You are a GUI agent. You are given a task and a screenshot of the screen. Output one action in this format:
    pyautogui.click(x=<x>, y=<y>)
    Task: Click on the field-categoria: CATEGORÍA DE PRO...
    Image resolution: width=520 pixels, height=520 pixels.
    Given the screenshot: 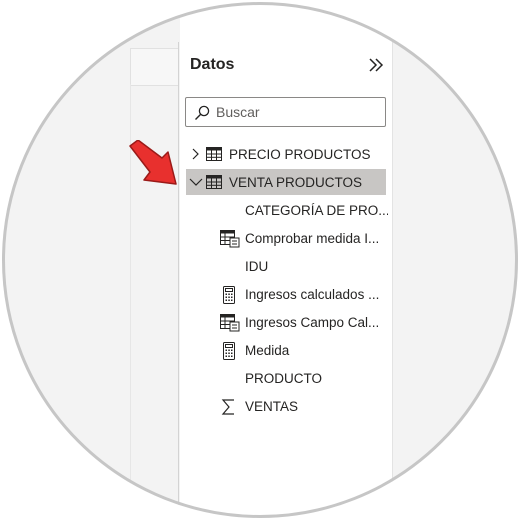 What is the action you would take?
    pyautogui.click(x=304, y=211)
    